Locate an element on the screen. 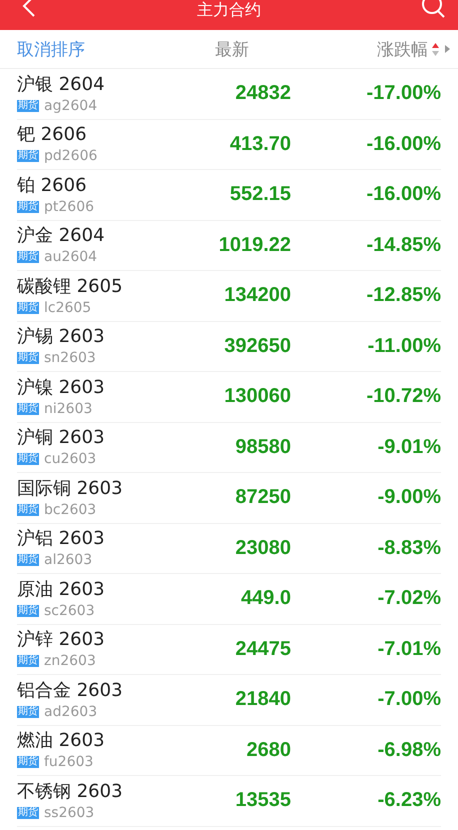 The height and width of the screenshot is (830, 458). latest-price: 24832 is located at coordinates (262, 94).